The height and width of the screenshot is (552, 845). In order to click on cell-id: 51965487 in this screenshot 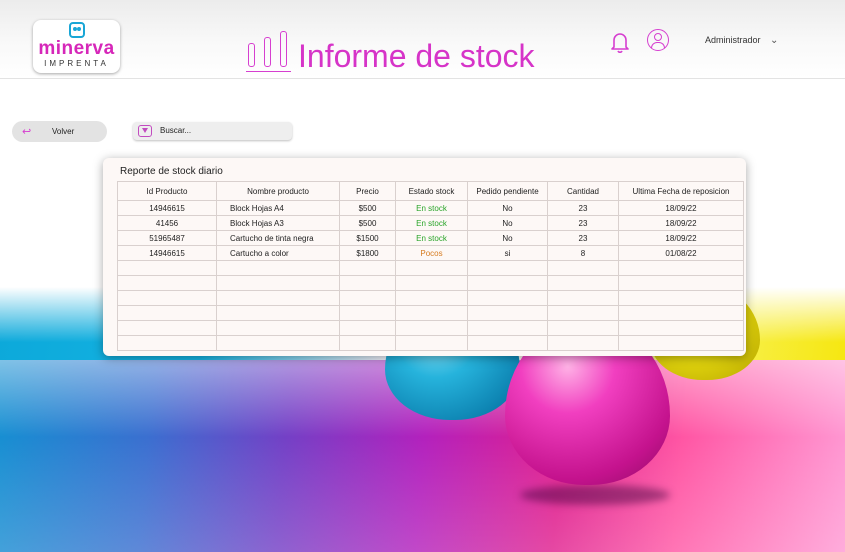, I will do `click(167, 238)`.